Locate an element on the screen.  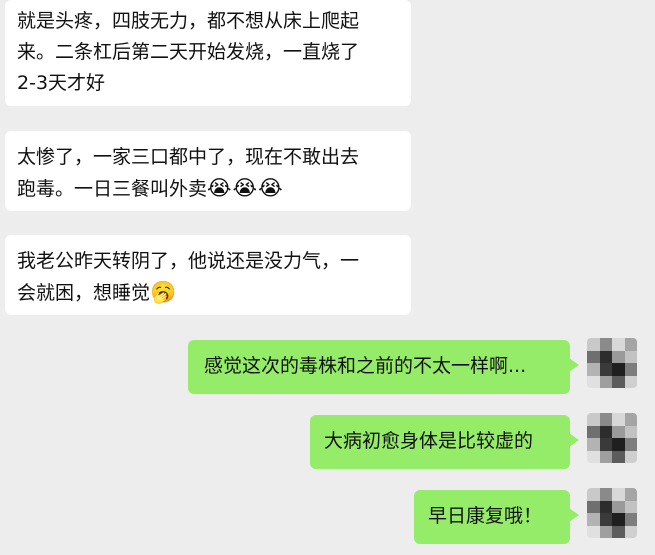
message-text: 我老公昨天转阴了，他说还是没力气，一 会就困，想睡觉 is located at coordinates (188, 277).